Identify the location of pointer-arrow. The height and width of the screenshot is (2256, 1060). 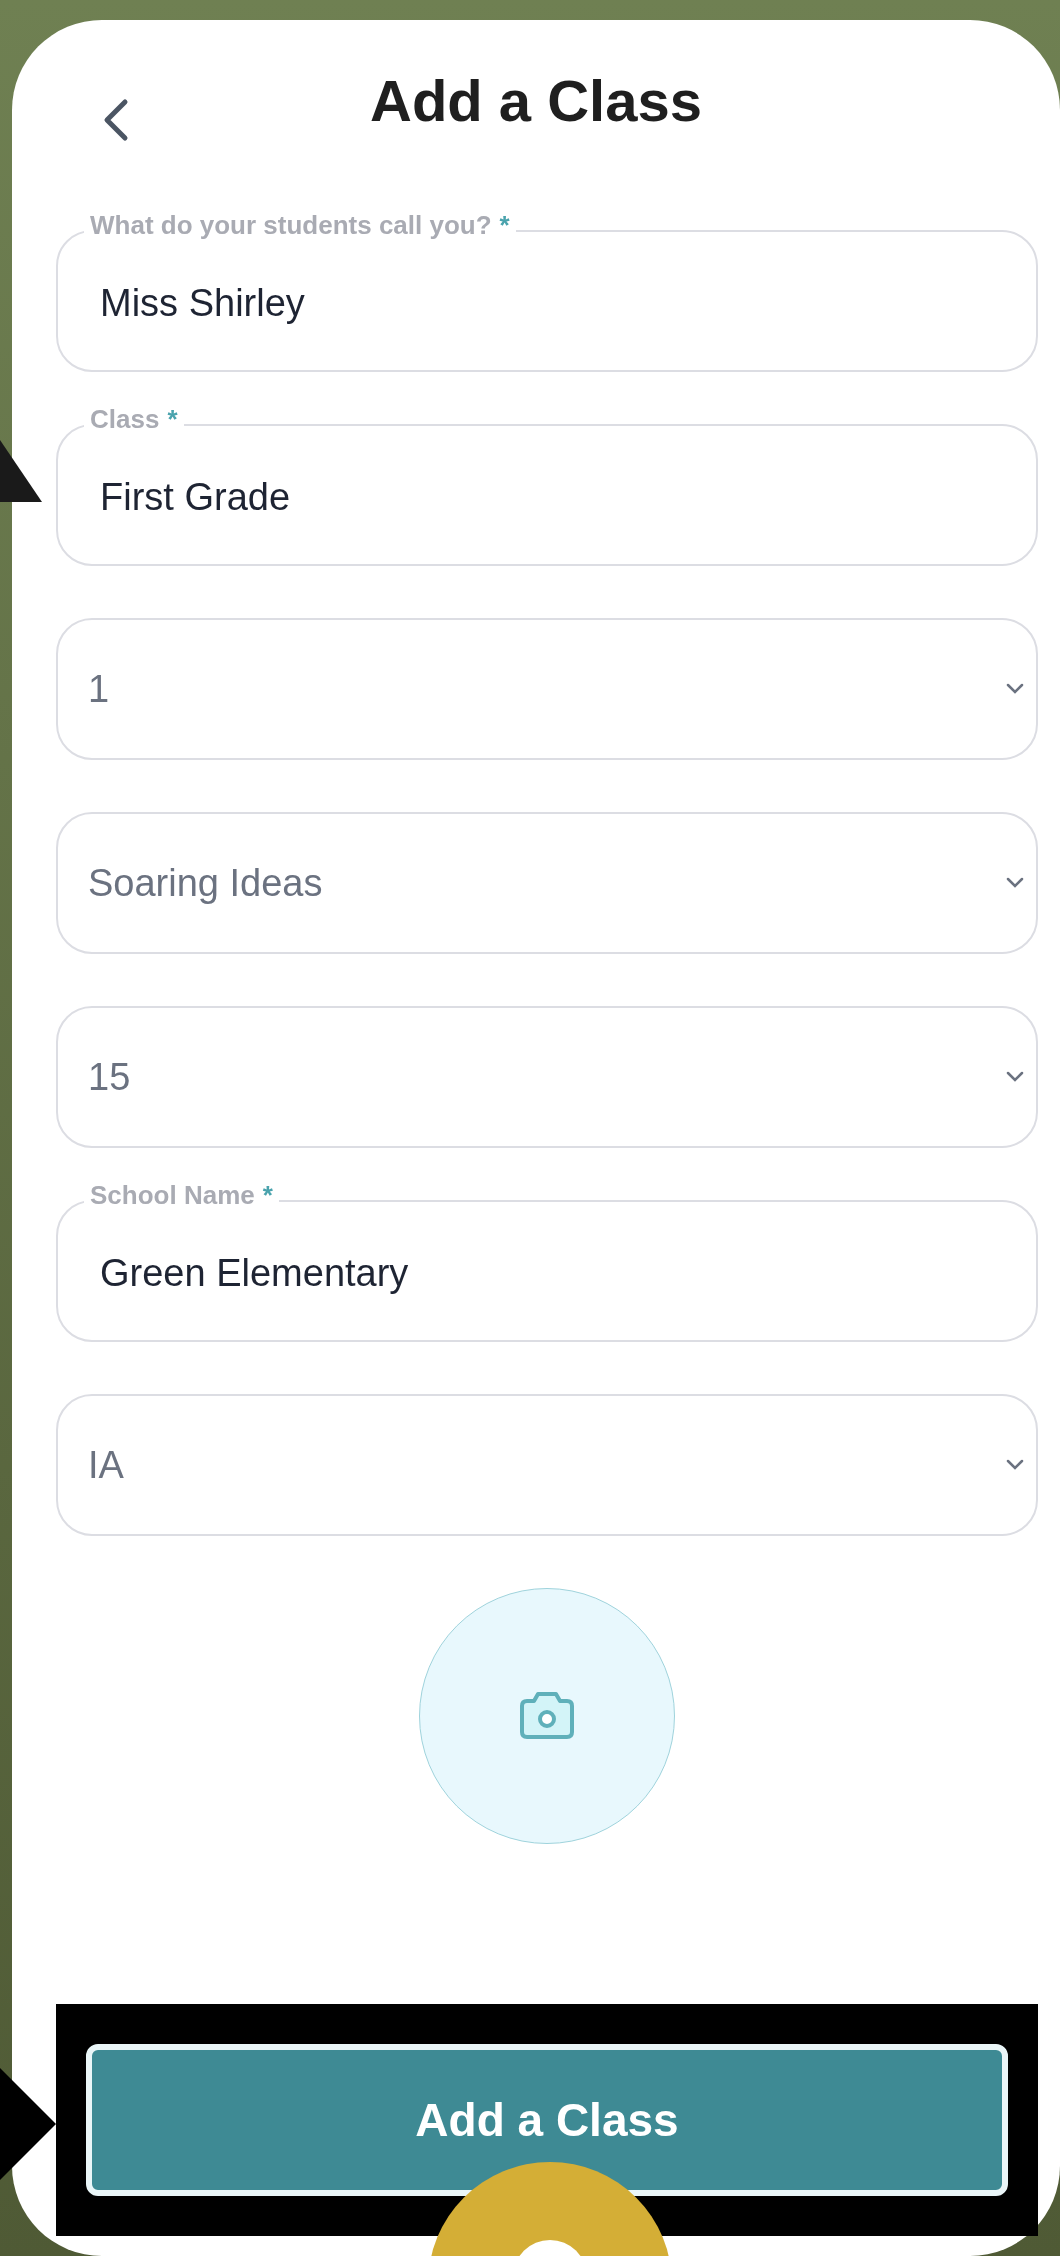
(21, 471).